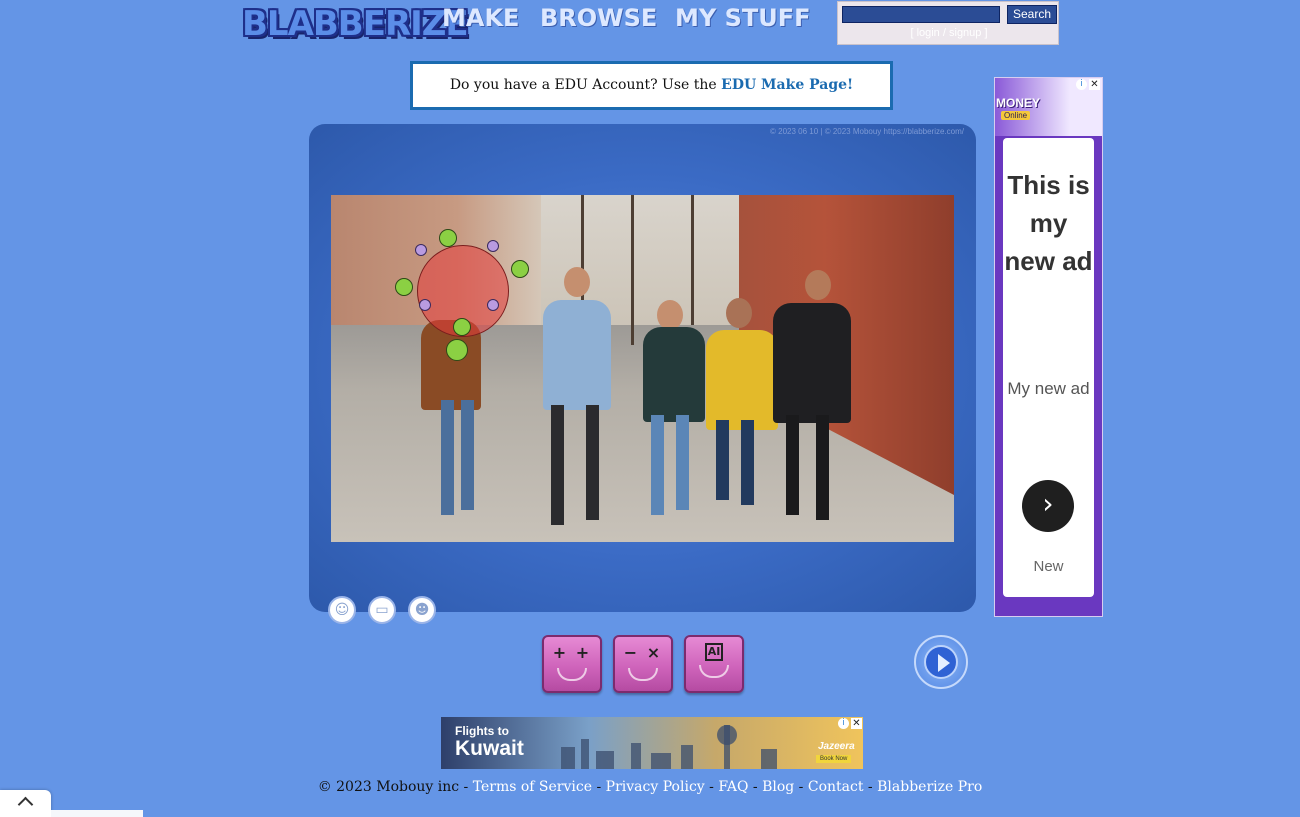 The image size is (1300, 817). What do you see at coordinates (787, 85) in the screenshot?
I see `edu-make-page-link: EDU Make Page!` at bounding box center [787, 85].